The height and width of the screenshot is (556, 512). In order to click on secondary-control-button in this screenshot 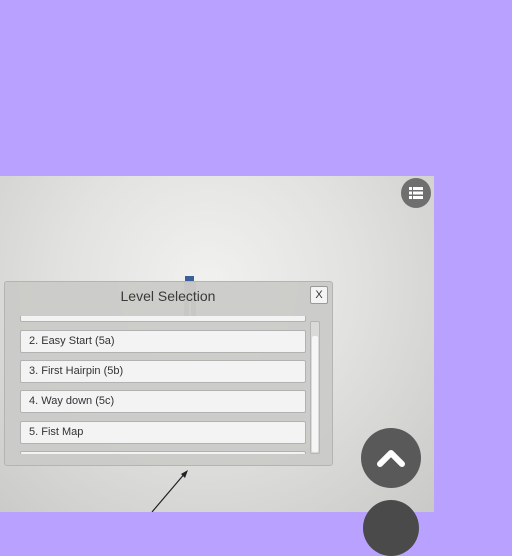, I will do `click(391, 528)`.